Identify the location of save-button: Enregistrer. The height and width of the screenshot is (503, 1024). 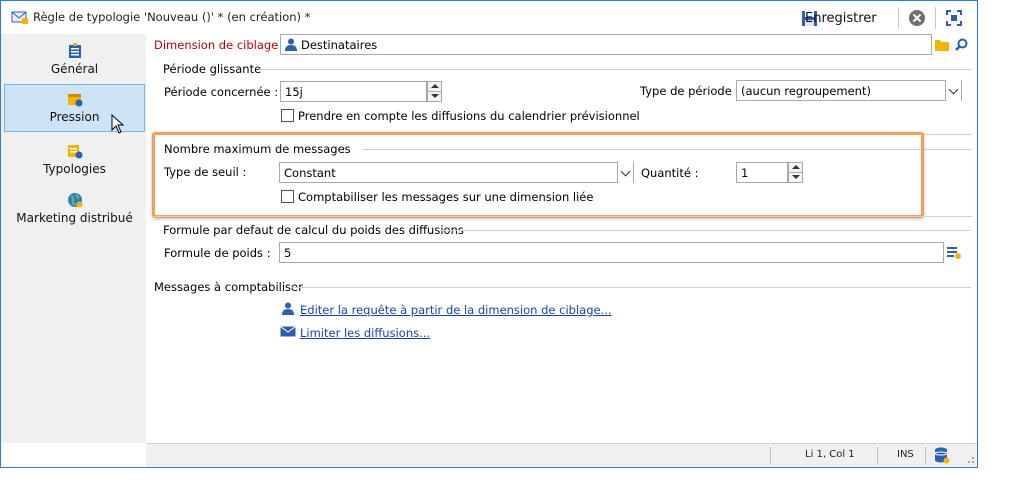
(839, 18).